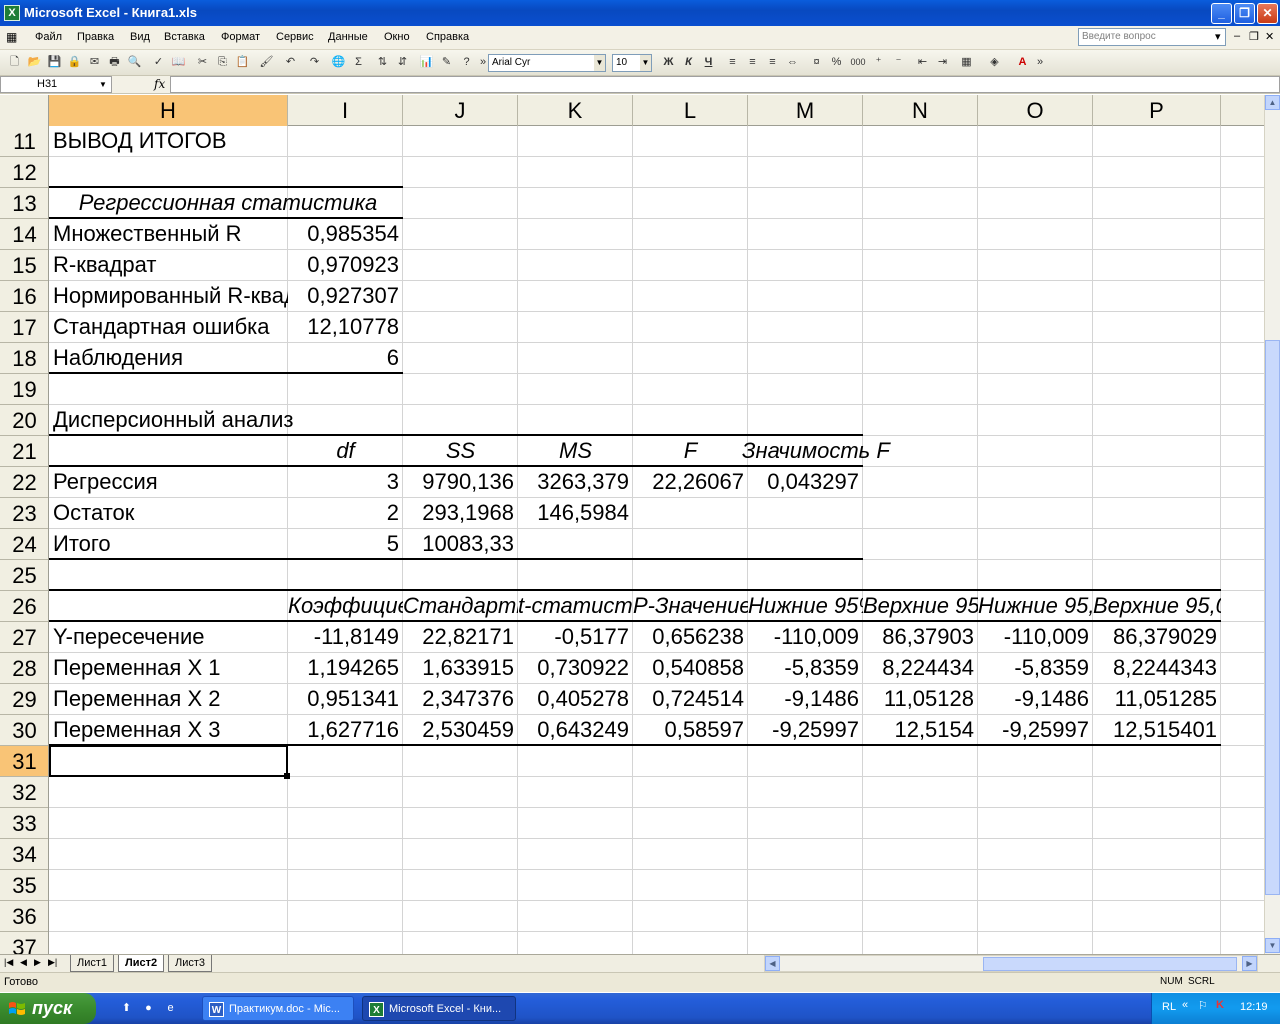 Image resolution: width=1280 pixels, height=1024 pixels. I want to click on decrease-indent-icon: ⇤, so click(922, 62).